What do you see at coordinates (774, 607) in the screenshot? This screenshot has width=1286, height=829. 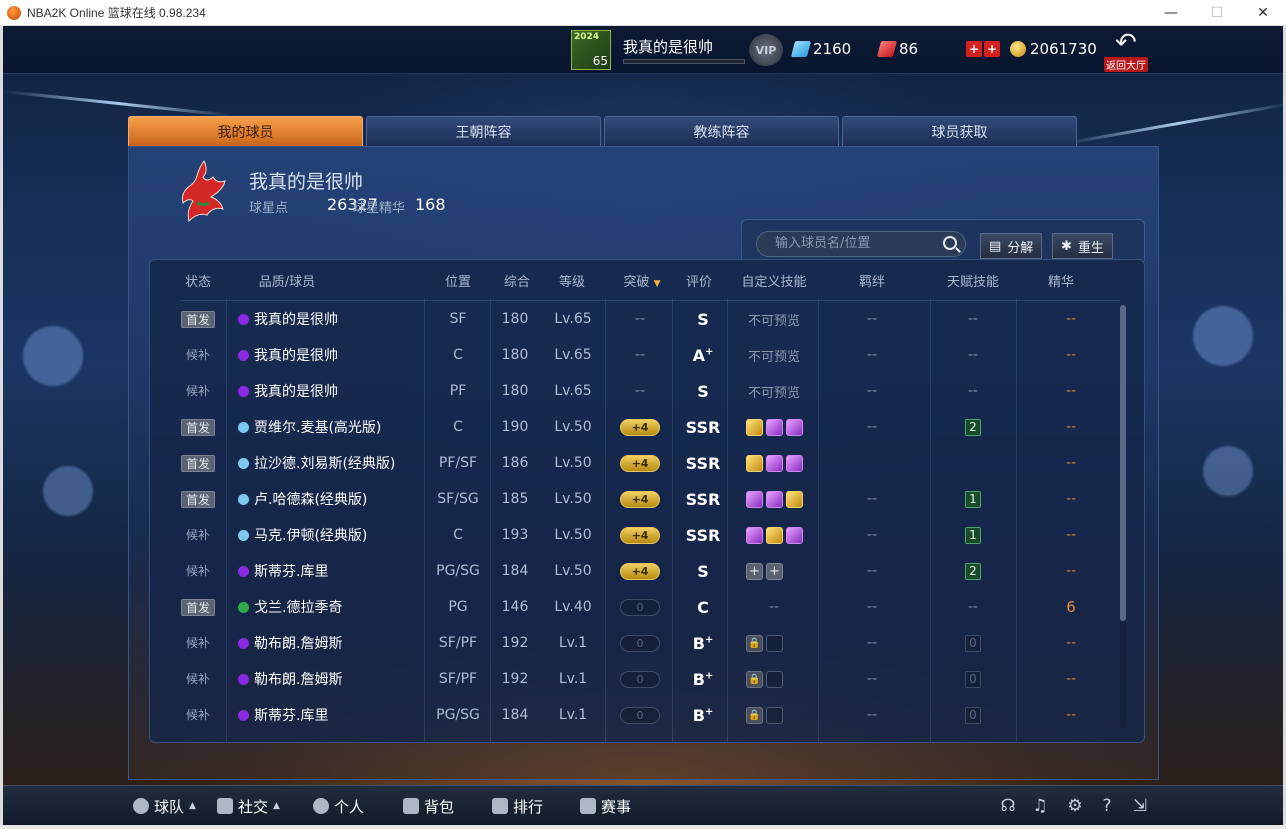 I see `custom-skills-cell: --` at bounding box center [774, 607].